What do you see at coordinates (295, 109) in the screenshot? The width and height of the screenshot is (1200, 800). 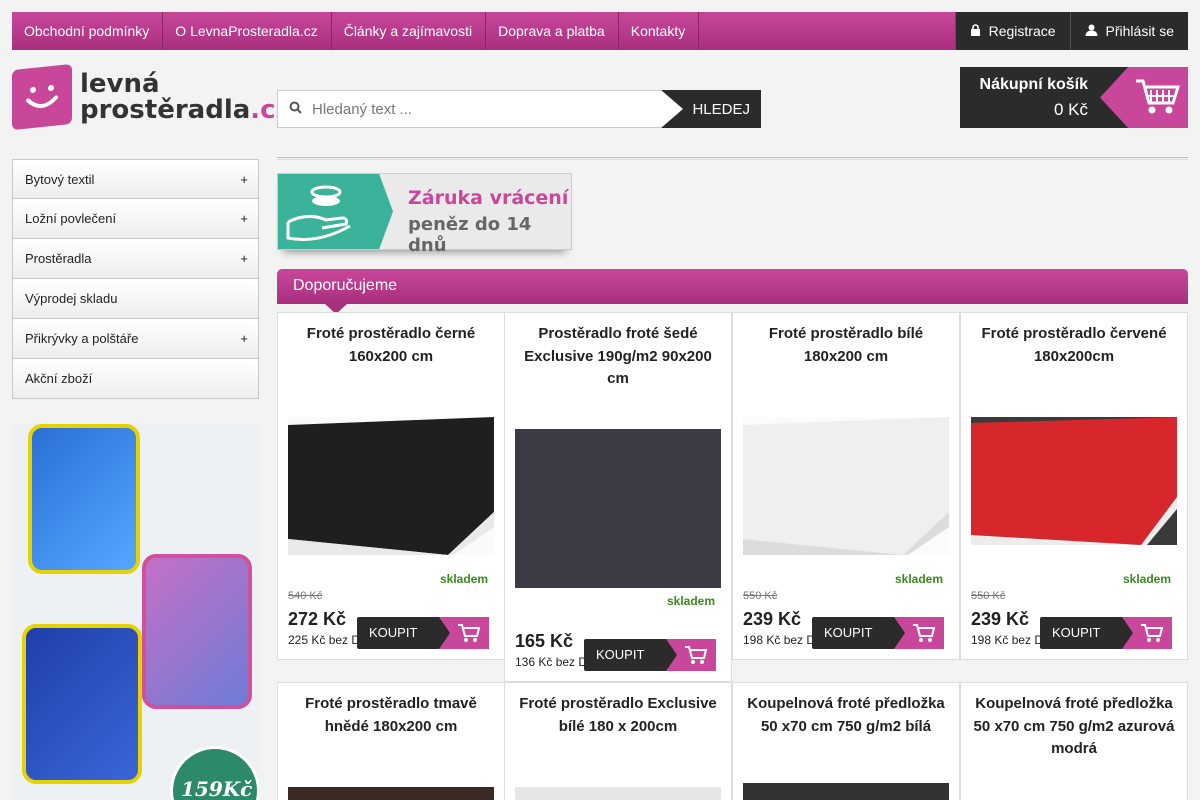 I see `search-icon` at bounding box center [295, 109].